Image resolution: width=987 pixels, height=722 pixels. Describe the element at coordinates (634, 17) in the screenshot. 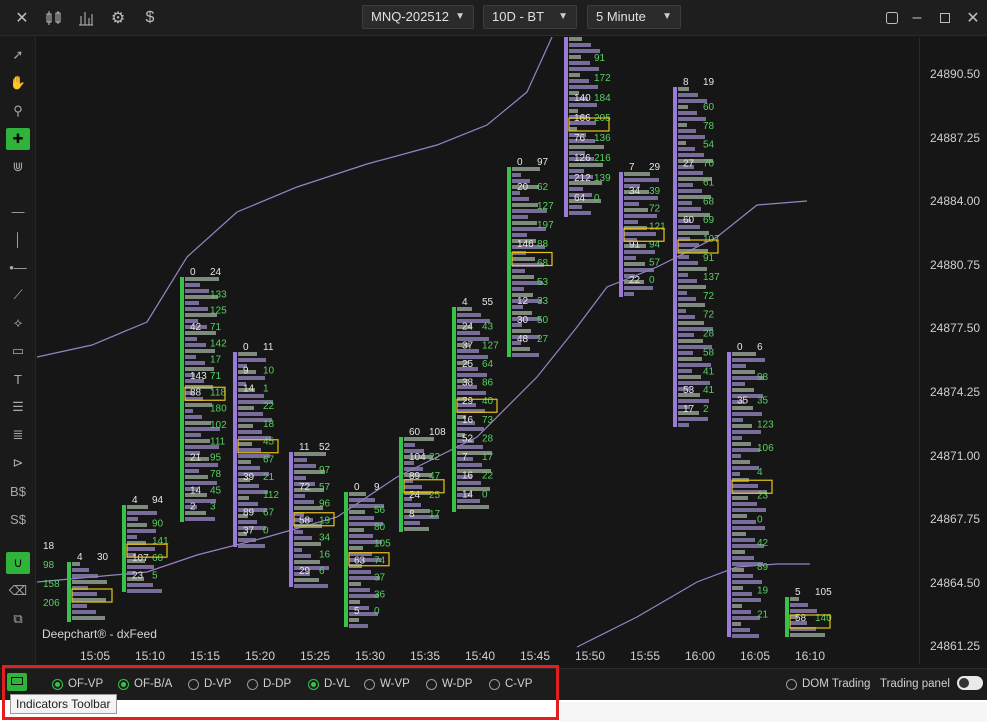

I see `timeframe-dropdown: 5 Minute ▼` at that location.